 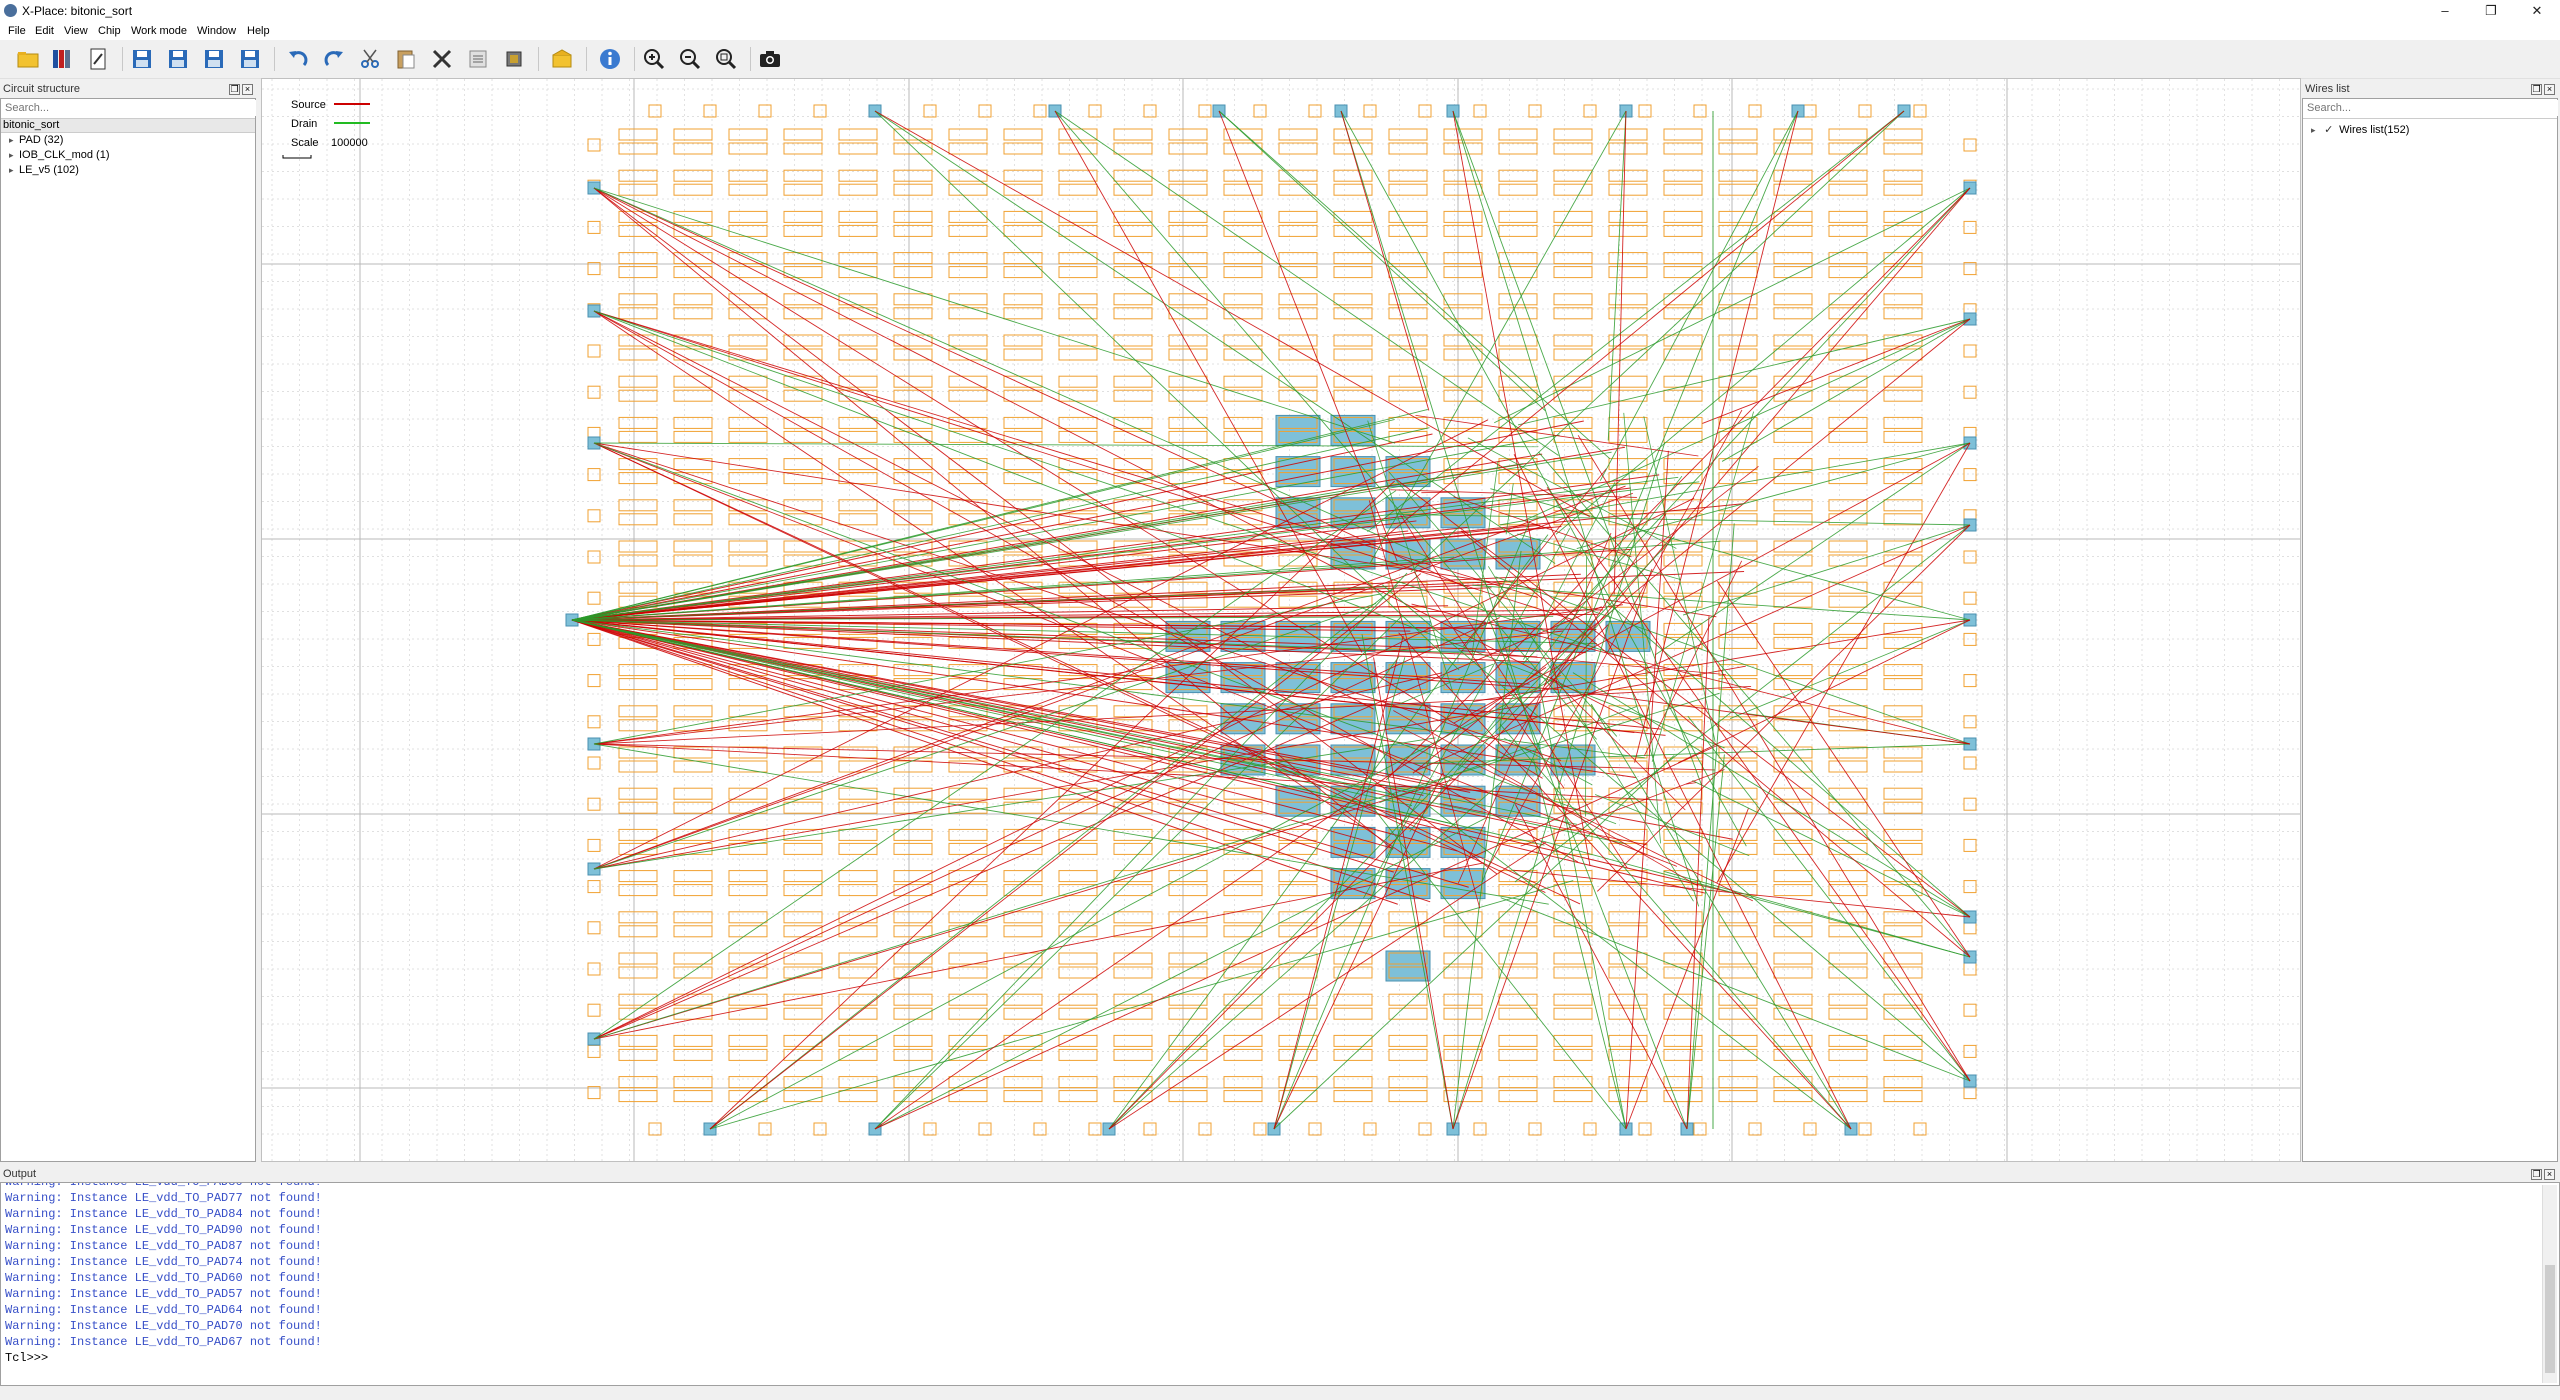 What do you see at coordinates (250, 59) in the screenshot?
I see `save-copy-icon` at bounding box center [250, 59].